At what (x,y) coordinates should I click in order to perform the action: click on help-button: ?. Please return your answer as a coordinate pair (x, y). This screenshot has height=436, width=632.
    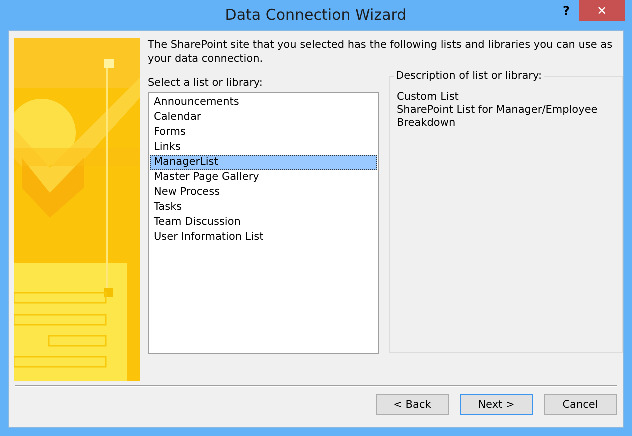
    Looking at the image, I should click on (566, 11).